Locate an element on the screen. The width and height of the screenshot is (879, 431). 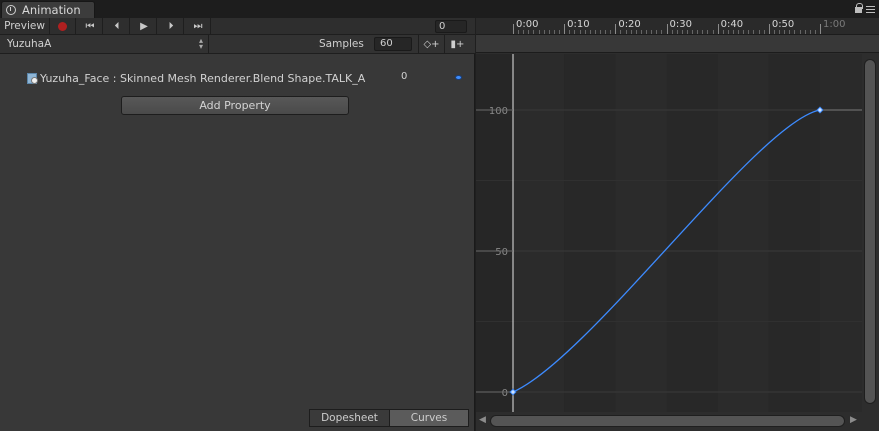
y-axis-label: 50 is located at coordinates (501, 252).